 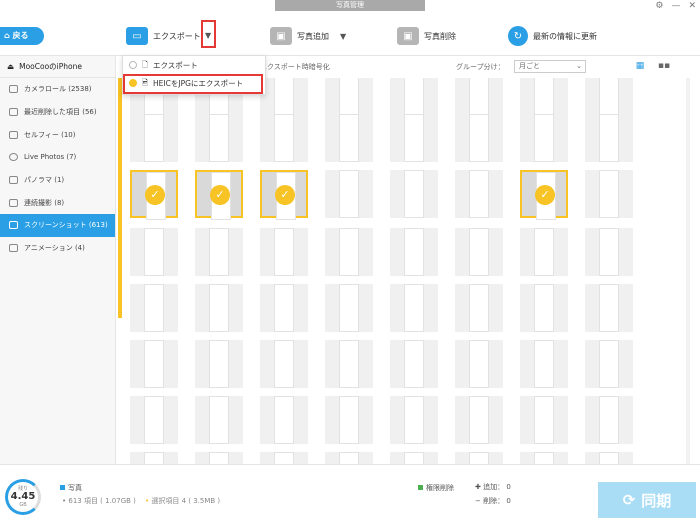 What do you see at coordinates (479, 501) in the screenshot?
I see `minus-icon: −` at bounding box center [479, 501].